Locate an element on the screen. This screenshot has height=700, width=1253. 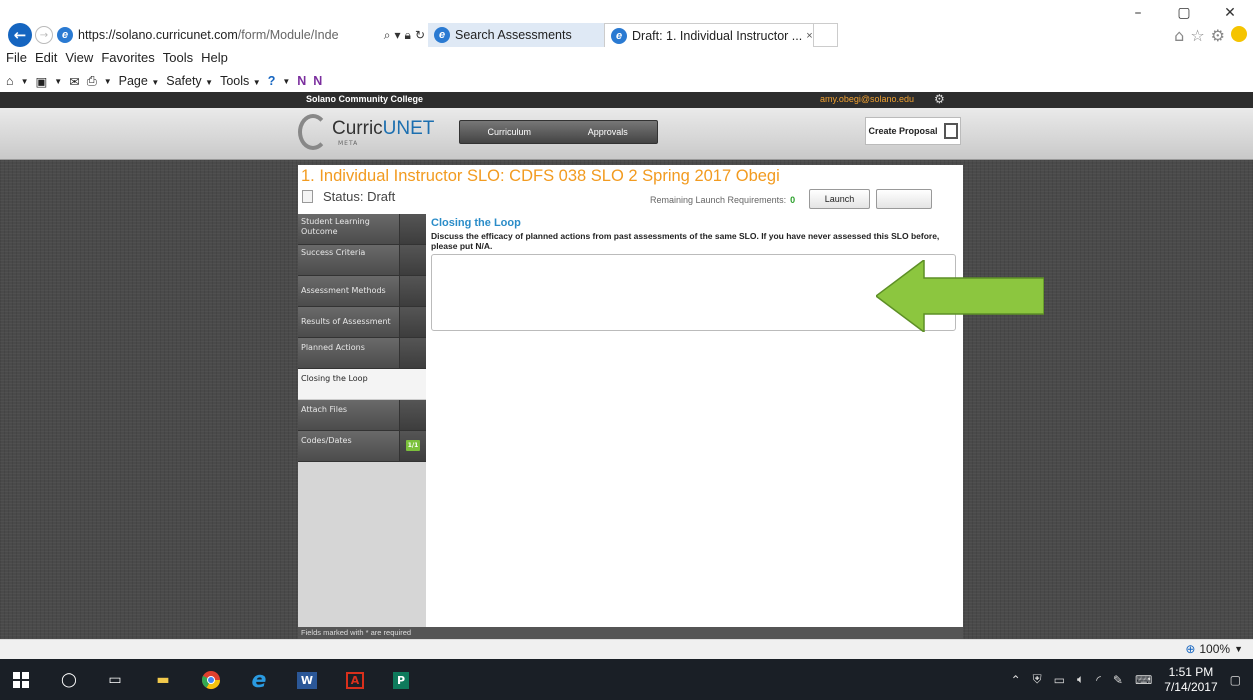
sidebar-item-assessment-methods: Assessment Methods is located at coordinates (362, 291).